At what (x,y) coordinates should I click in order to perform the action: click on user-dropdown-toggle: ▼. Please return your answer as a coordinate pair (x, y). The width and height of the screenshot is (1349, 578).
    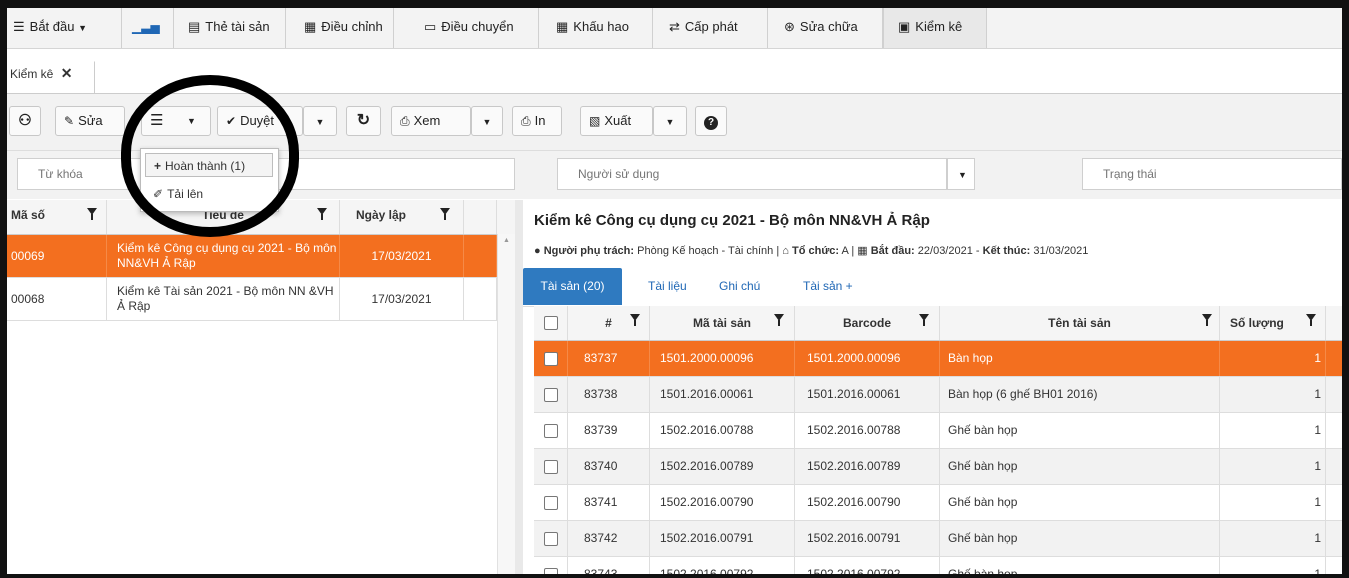
    Looking at the image, I should click on (961, 174).